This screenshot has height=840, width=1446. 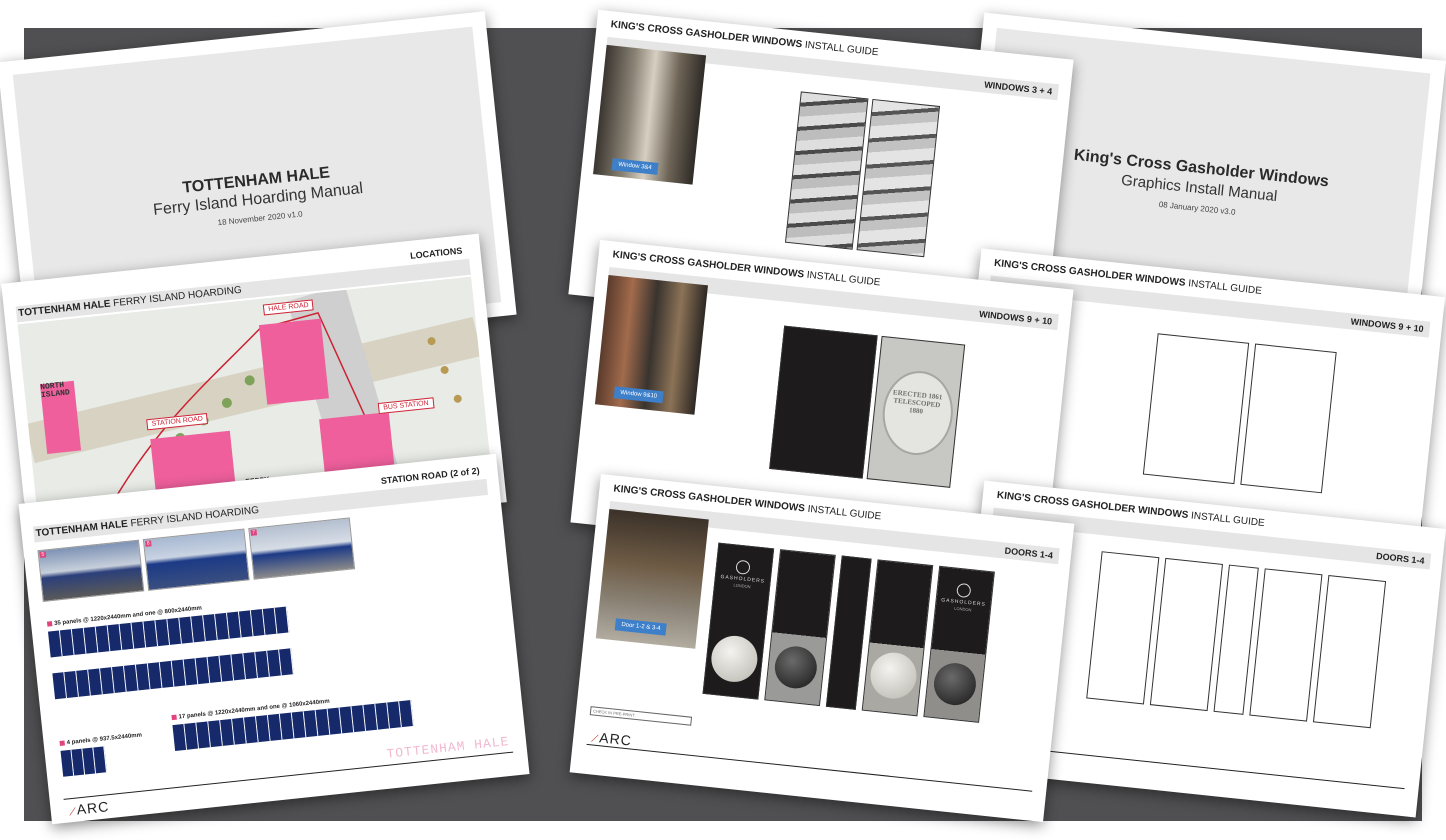 I want to click on photo-number: 5, so click(x=43, y=554).